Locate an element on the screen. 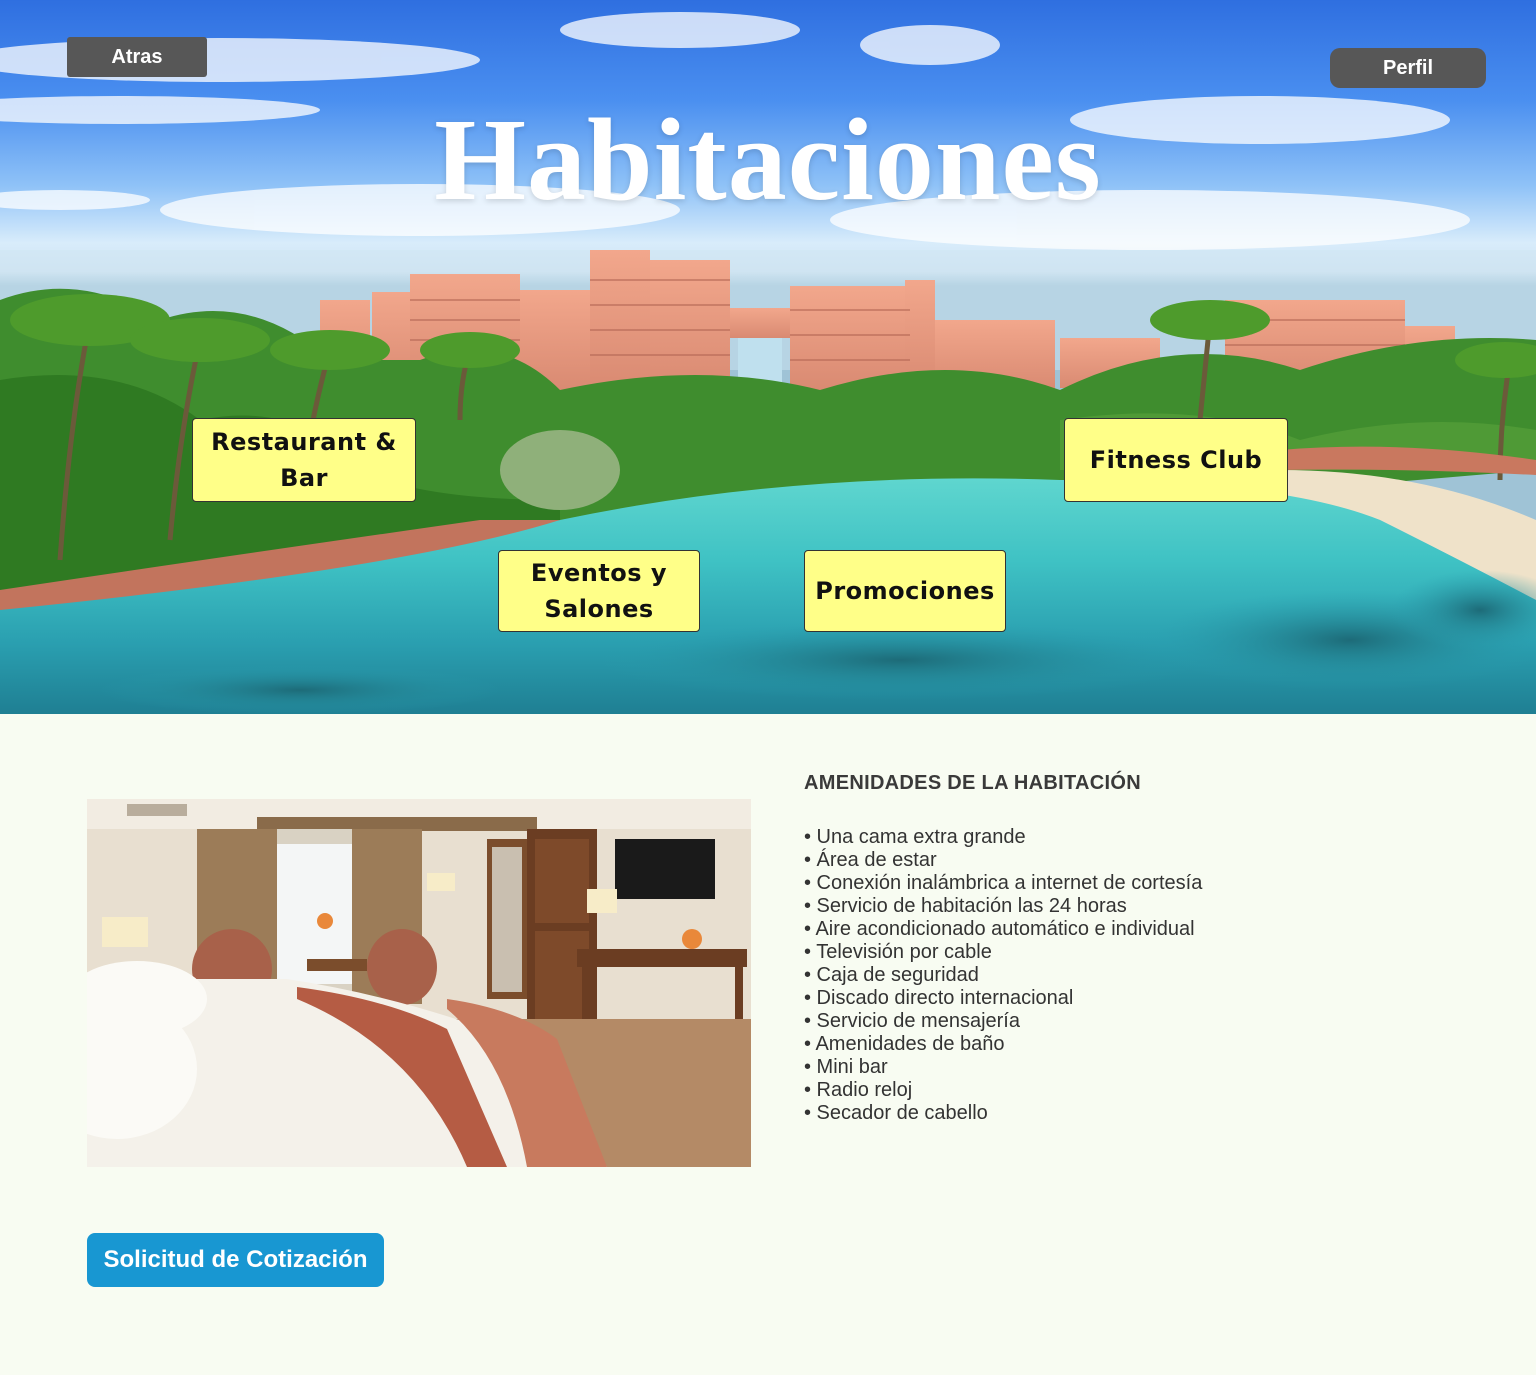 The width and height of the screenshot is (1536, 1375). nav-promociones-label: Promociones is located at coordinates (905, 591).